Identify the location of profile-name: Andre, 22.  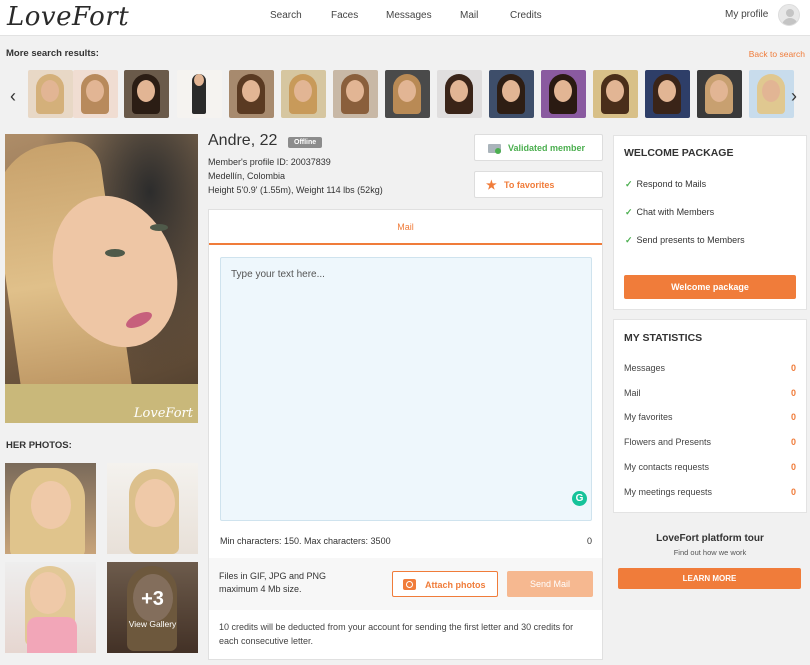
(243, 140).